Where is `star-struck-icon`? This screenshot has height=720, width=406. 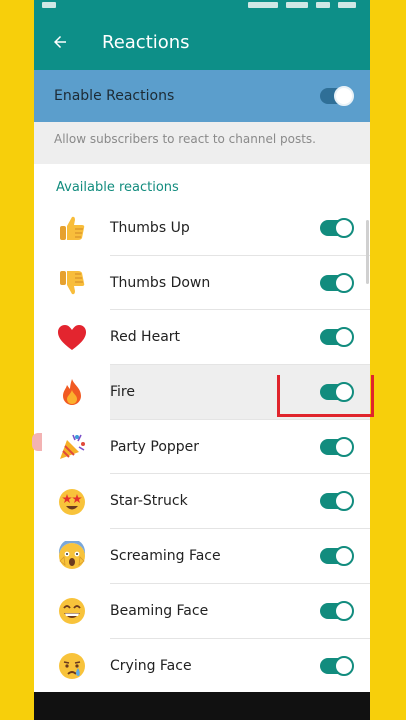
star-struck-icon is located at coordinates (72, 501).